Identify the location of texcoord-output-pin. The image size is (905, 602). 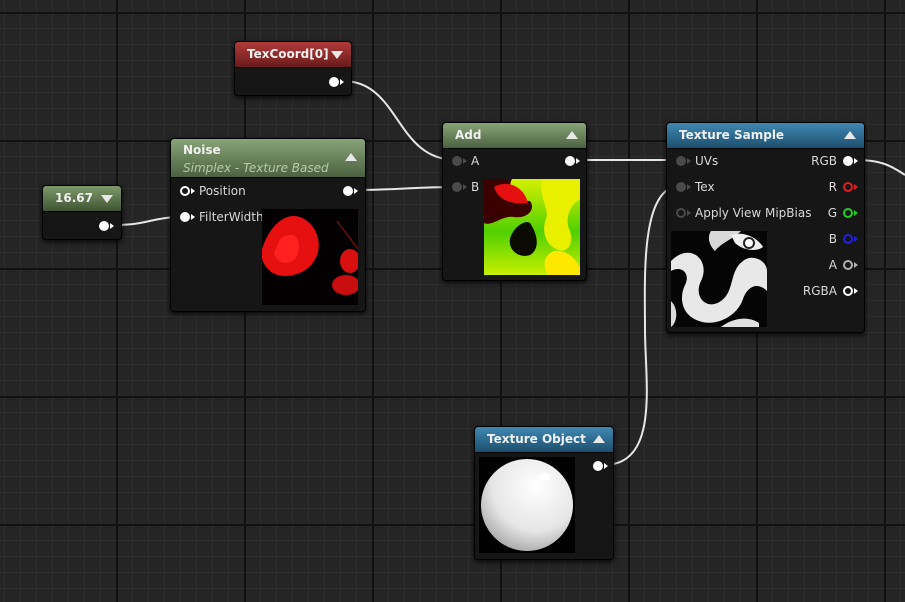
(334, 82).